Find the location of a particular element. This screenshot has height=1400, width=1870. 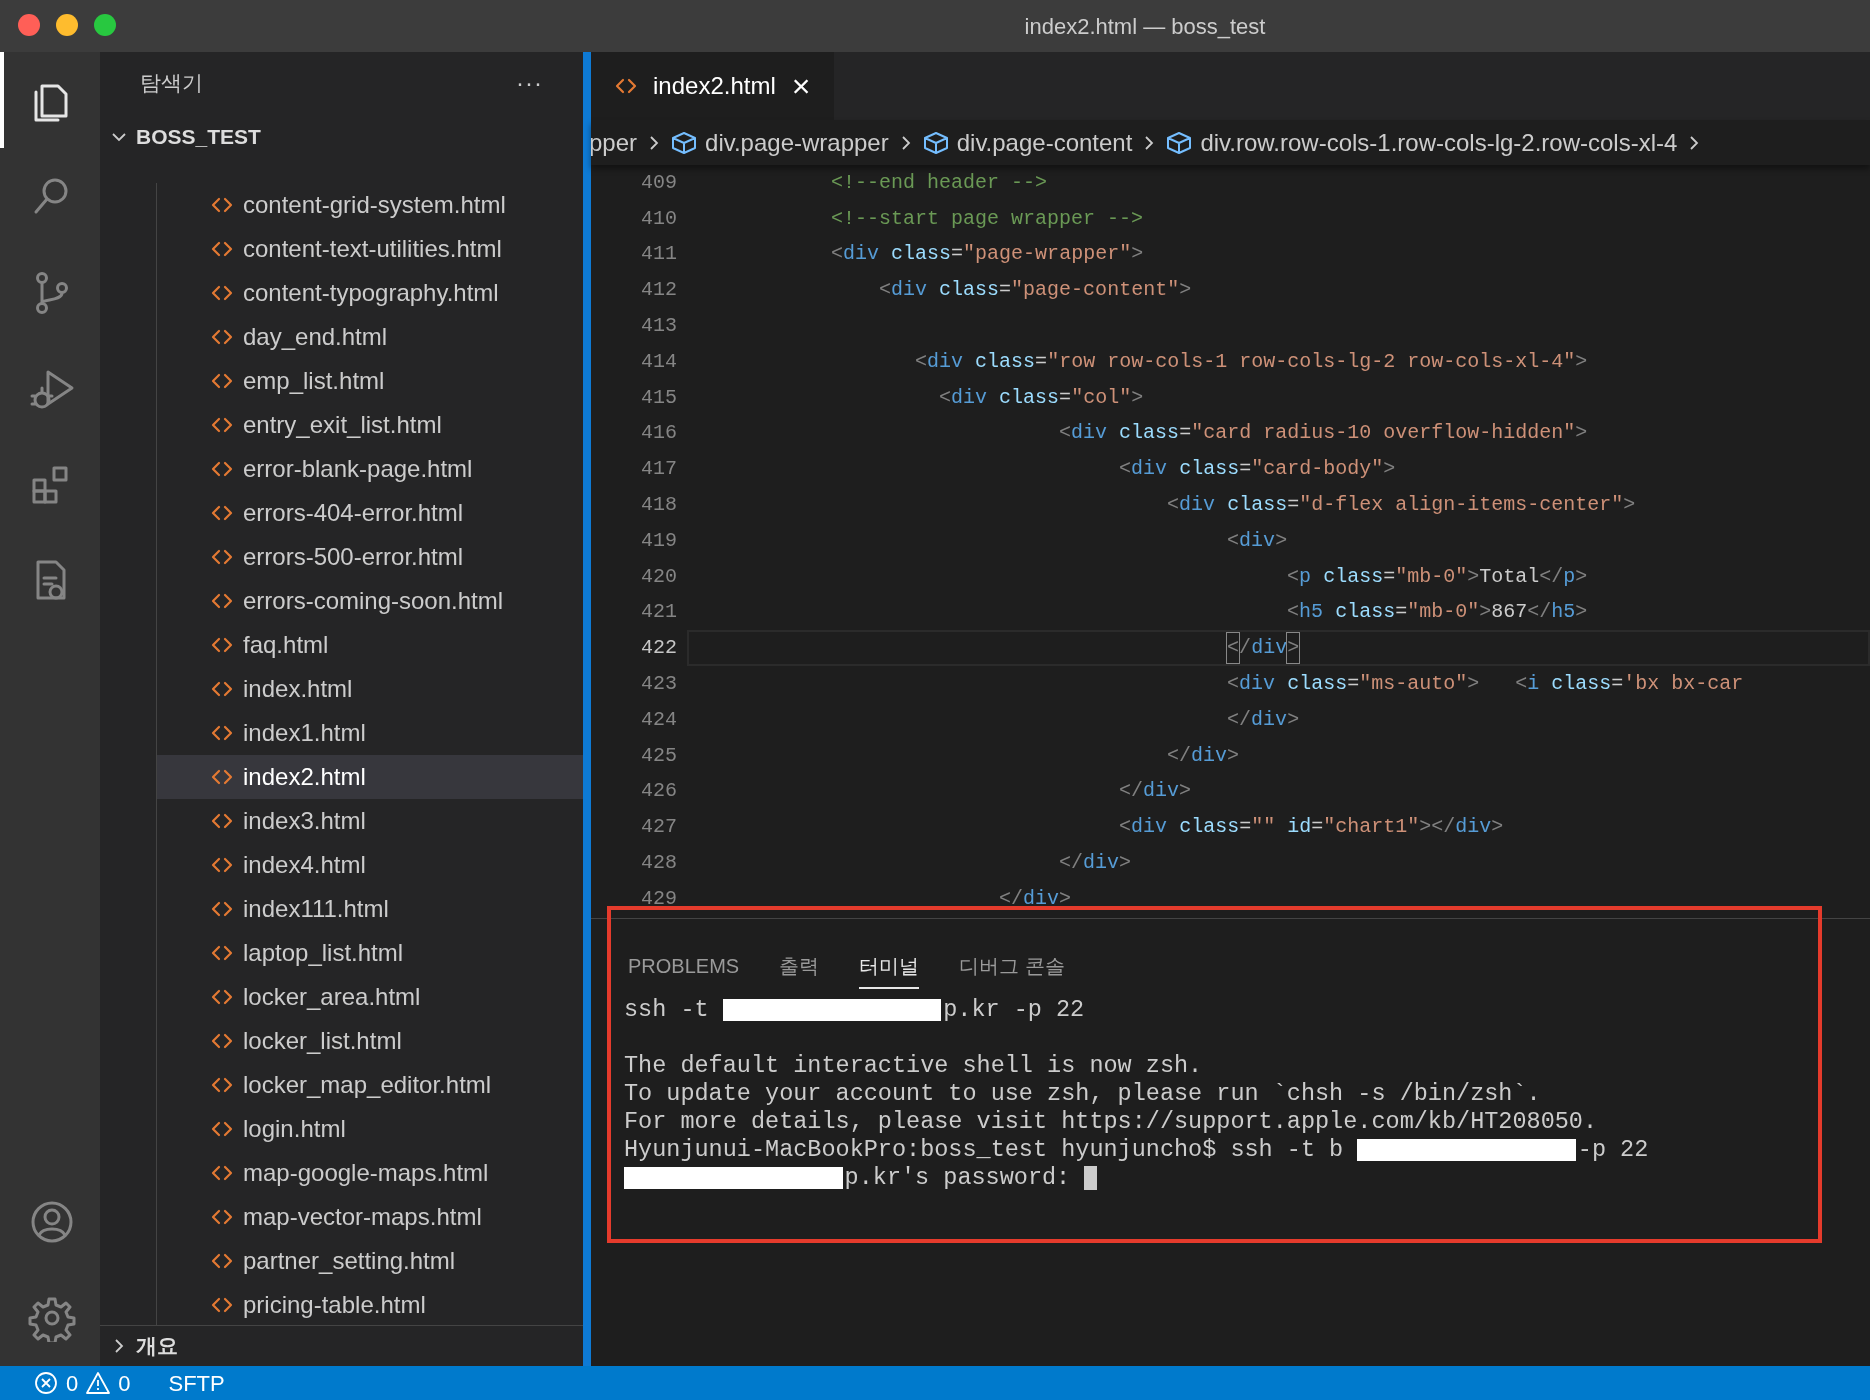

line-number: 416 is located at coordinates (658, 433).